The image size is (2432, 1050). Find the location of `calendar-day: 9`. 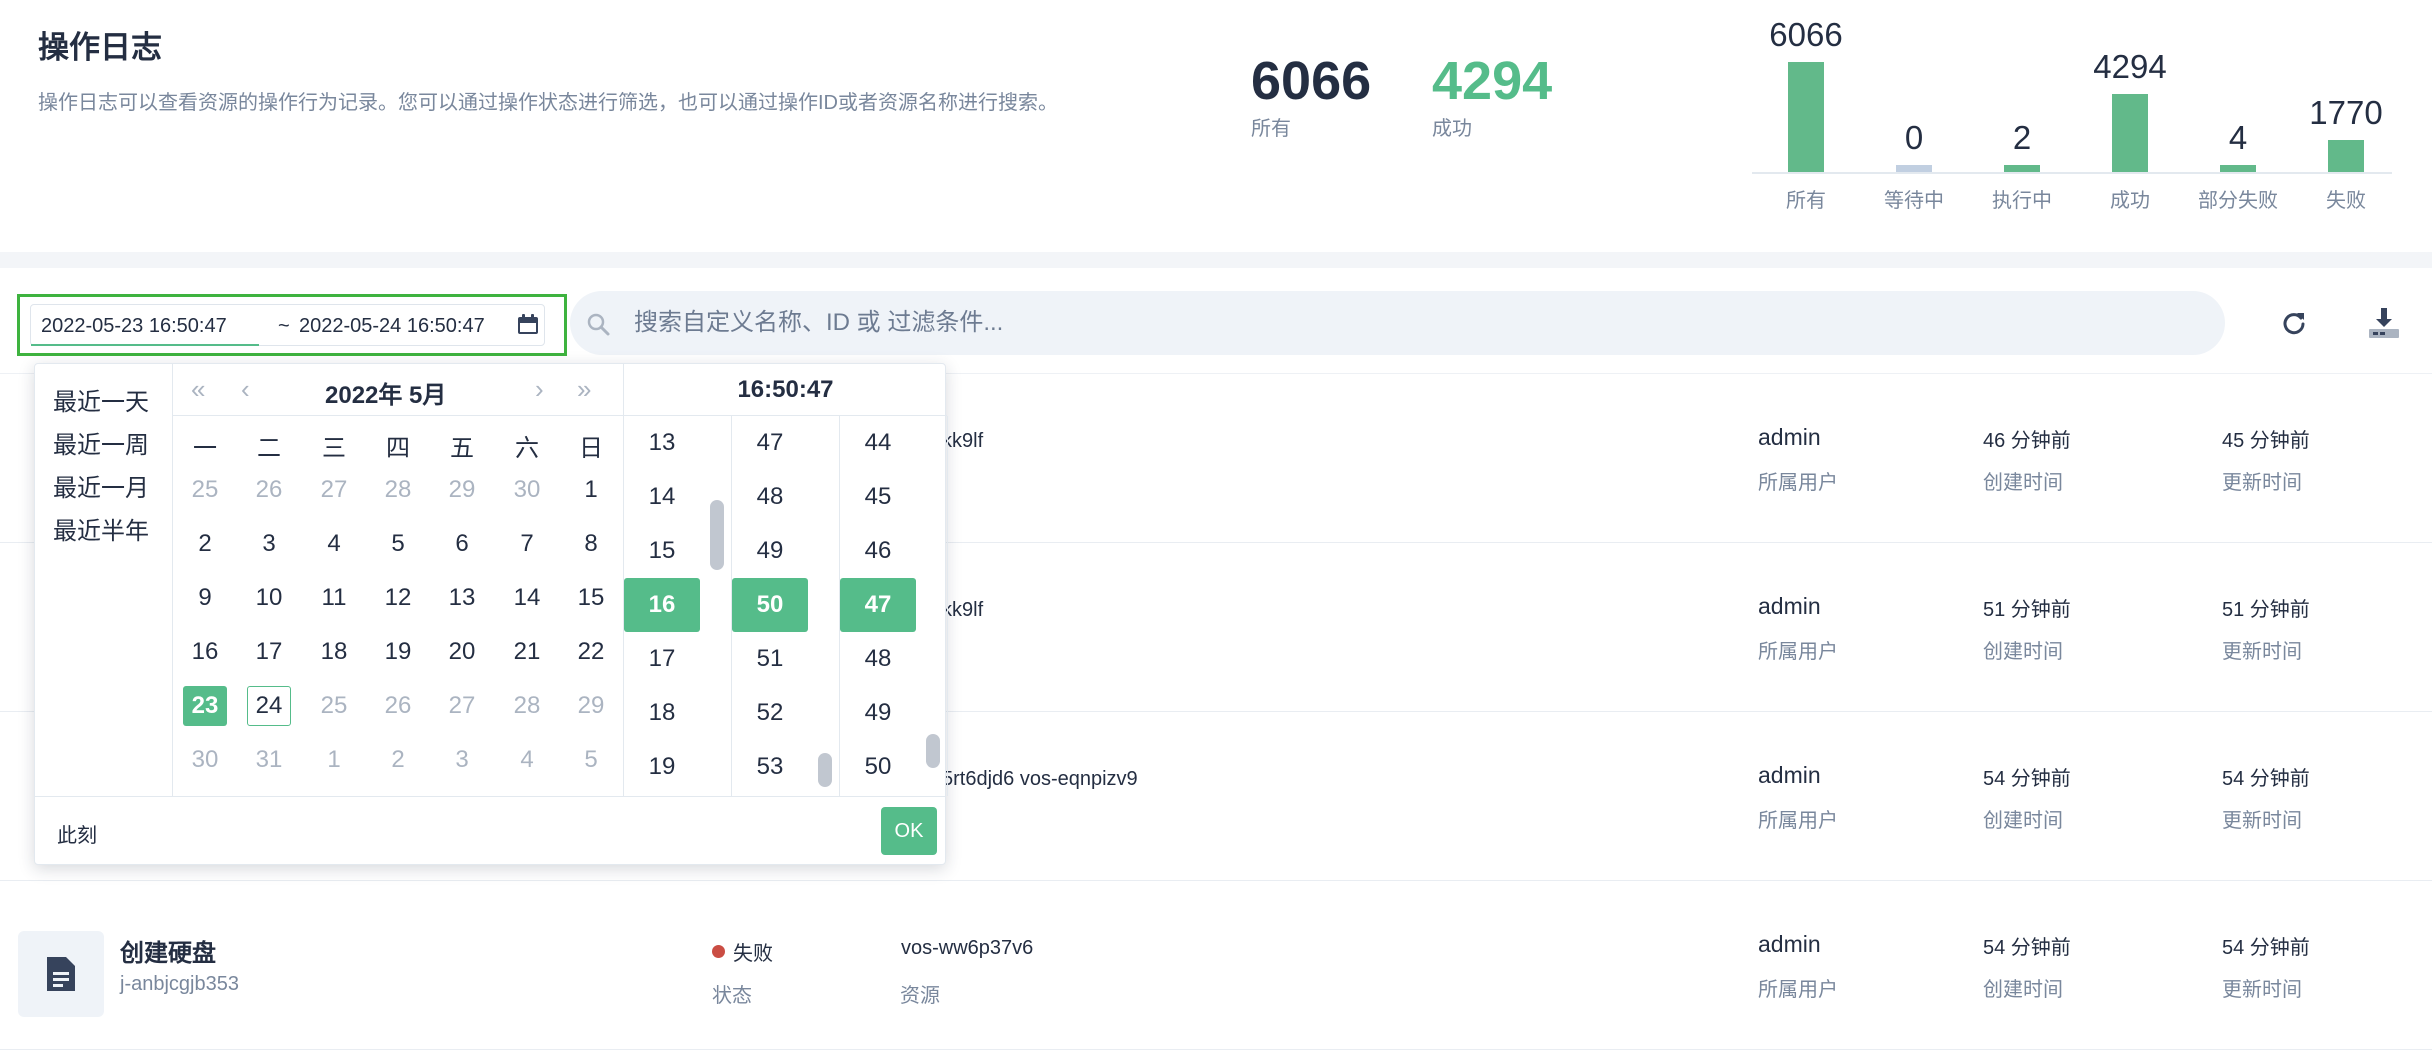

calendar-day: 9 is located at coordinates (205, 598).